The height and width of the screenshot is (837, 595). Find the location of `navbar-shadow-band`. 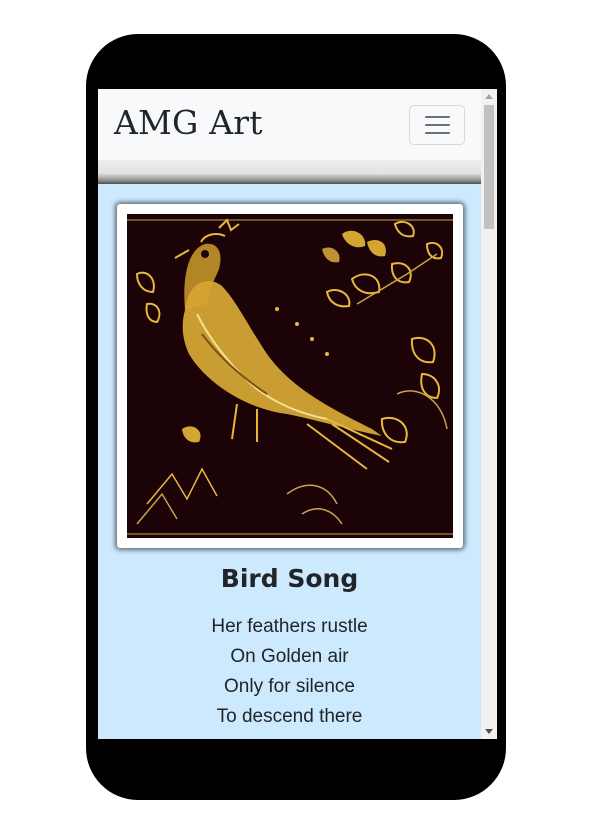

navbar-shadow-band is located at coordinates (289, 172).